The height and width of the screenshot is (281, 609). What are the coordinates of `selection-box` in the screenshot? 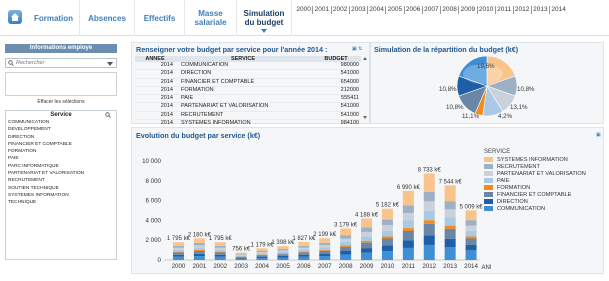 It's located at (61, 84).